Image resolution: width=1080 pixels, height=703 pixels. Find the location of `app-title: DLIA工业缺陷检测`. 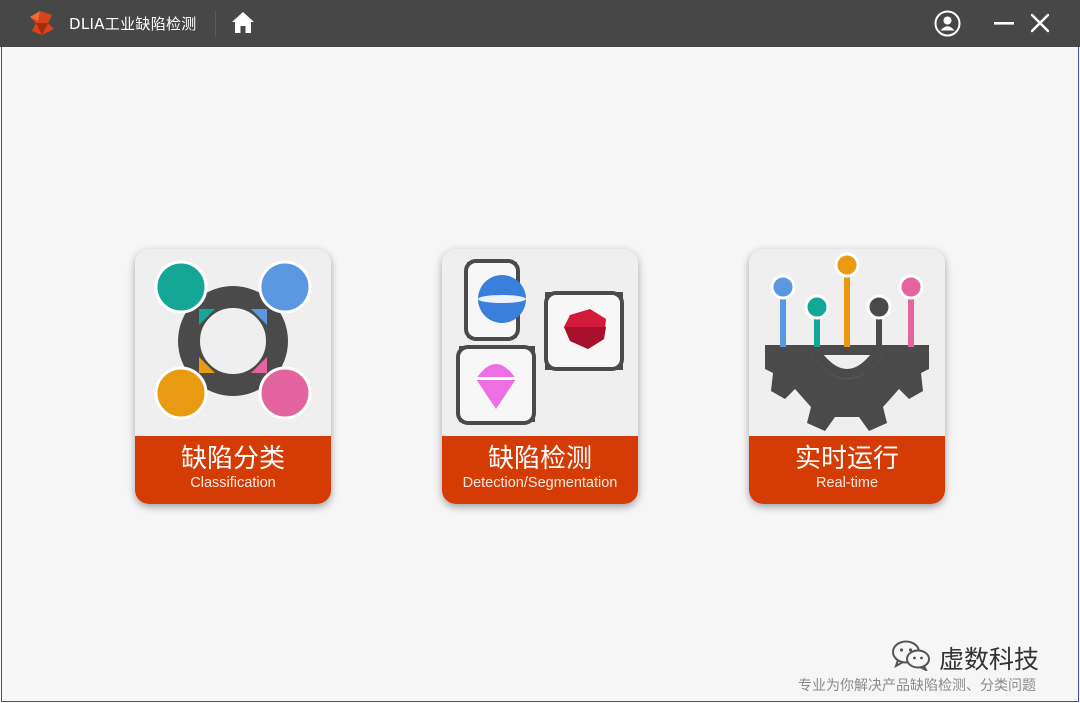

app-title: DLIA工业缺陷检测 is located at coordinates (133, 24).